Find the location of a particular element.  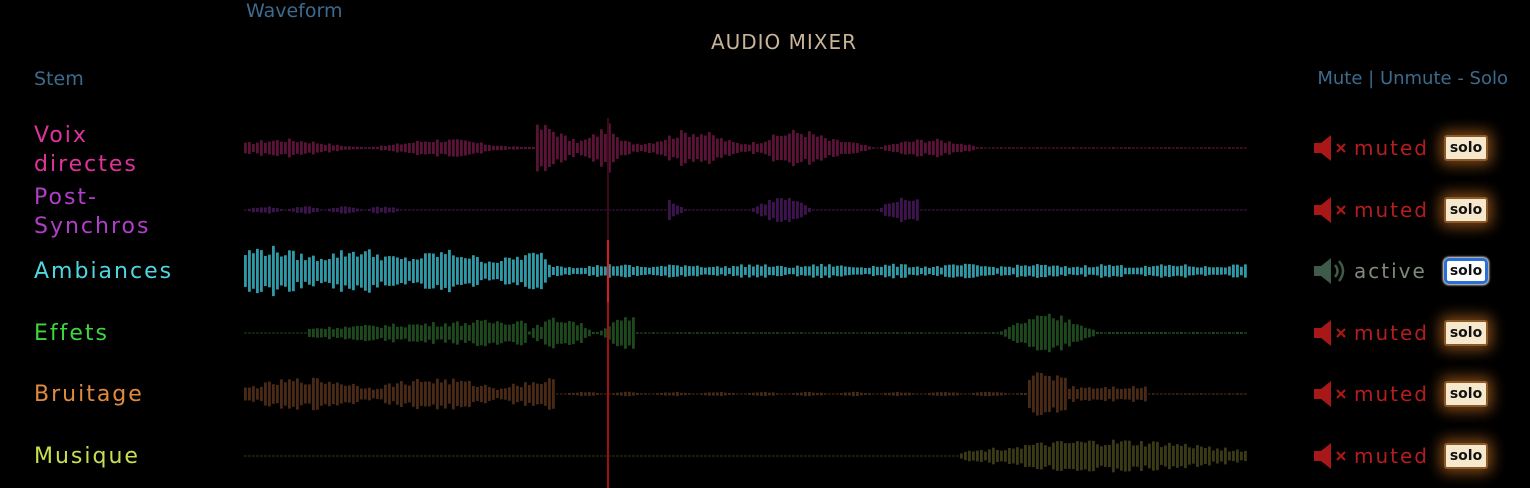

mute-status-toggle: active is located at coordinates (1394, 271).